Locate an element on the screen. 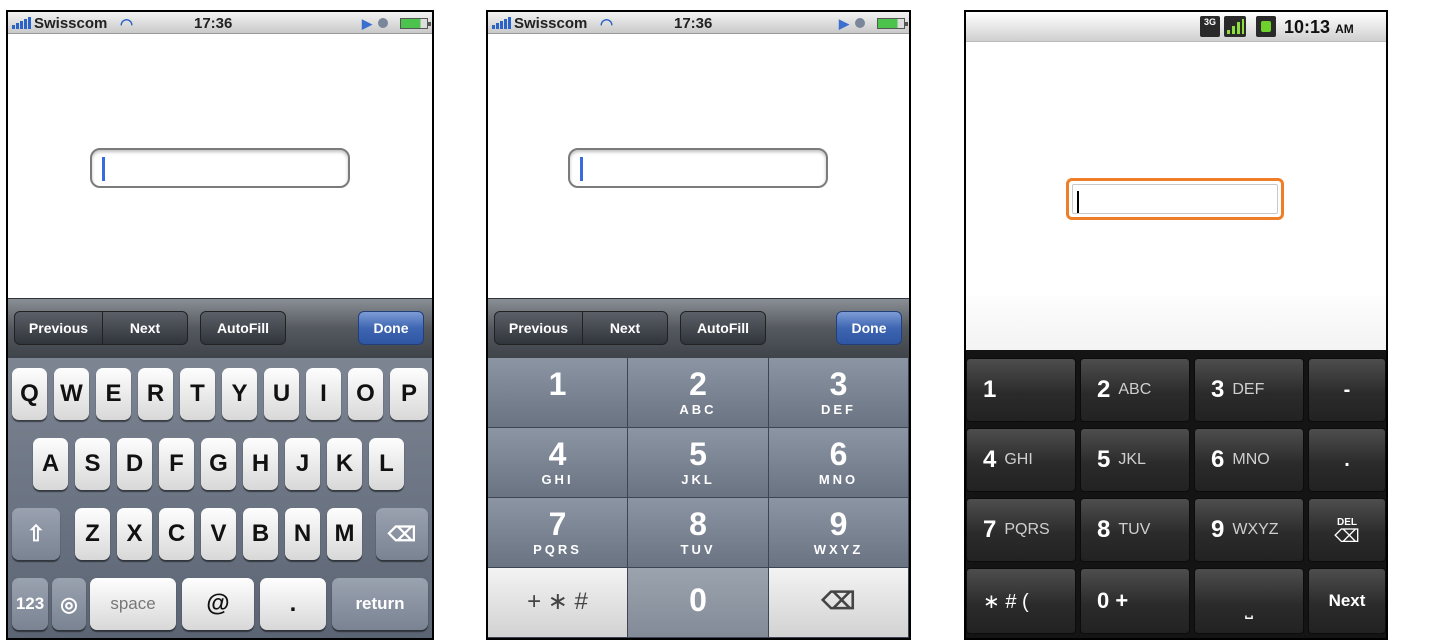  status-ampm: AM is located at coordinates (1344, 29).